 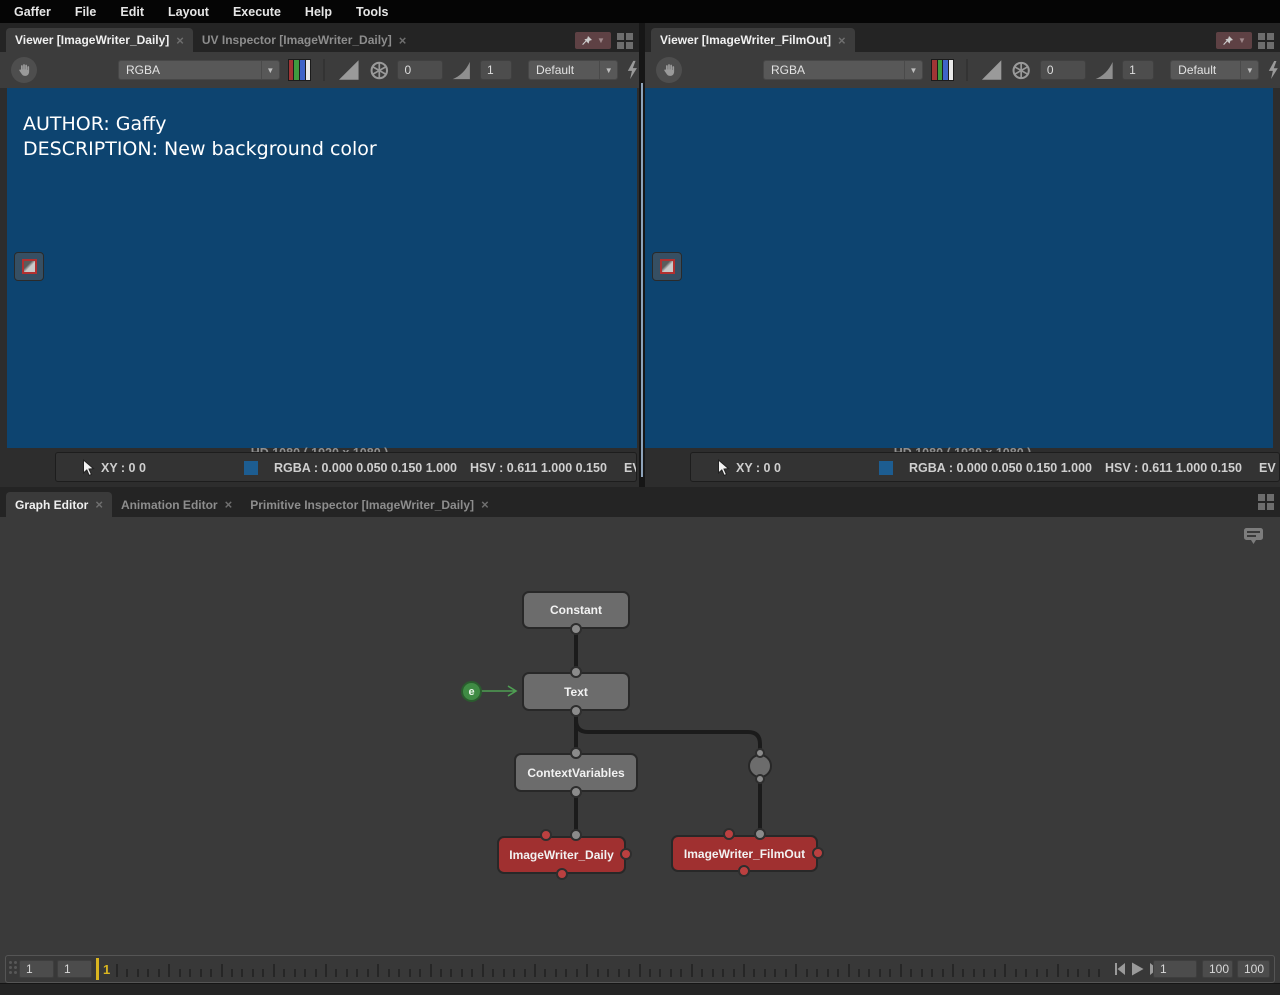 What do you see at coordinates (753, 40) in the screenshot?
I see `tab-viewer-imagewriter-filmout: Viewer [ImageWriter_FilmOut] ×` at bounding box center [753, 40].